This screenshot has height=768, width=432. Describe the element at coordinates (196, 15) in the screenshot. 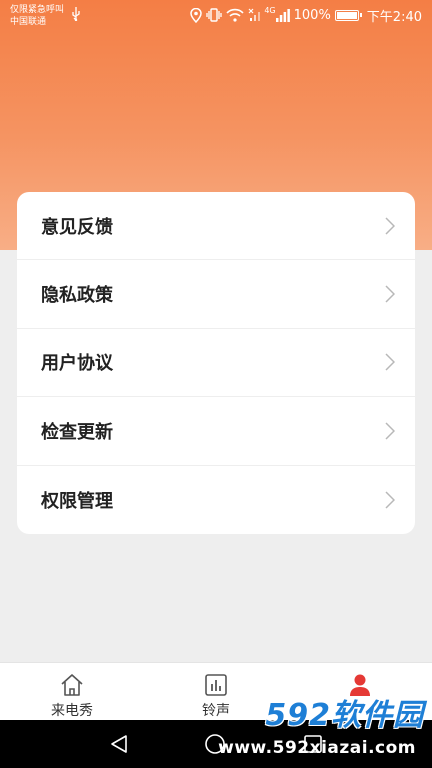

I see `location-icon` at that location.